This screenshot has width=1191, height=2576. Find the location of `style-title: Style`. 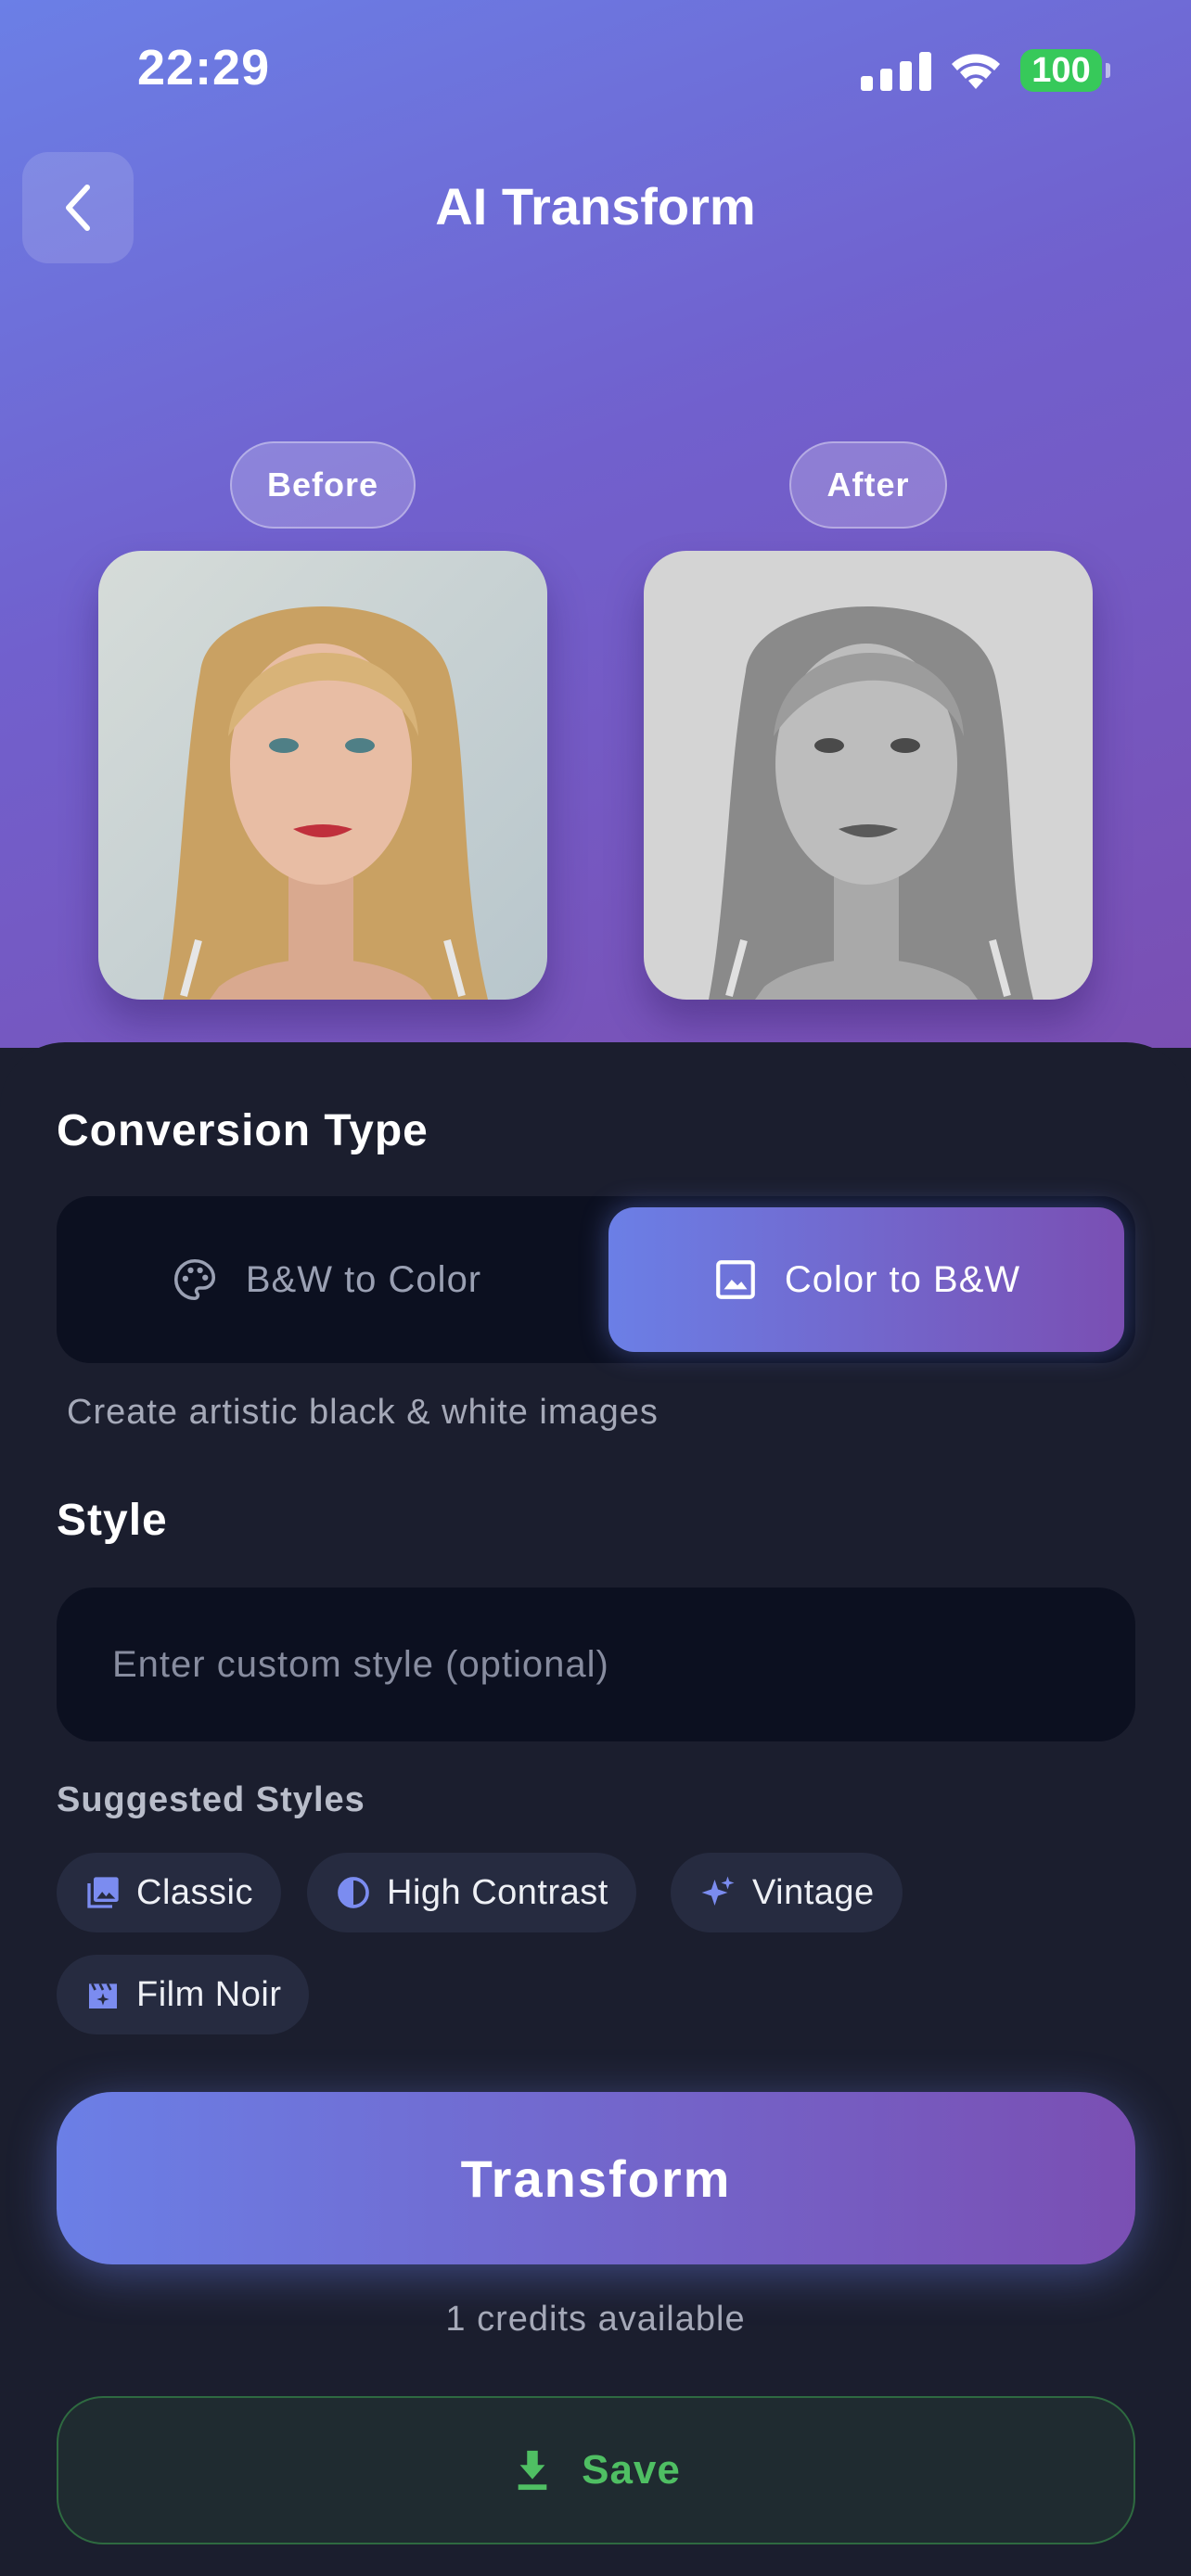

style-title: Style is located at coordinates (112, 1520).